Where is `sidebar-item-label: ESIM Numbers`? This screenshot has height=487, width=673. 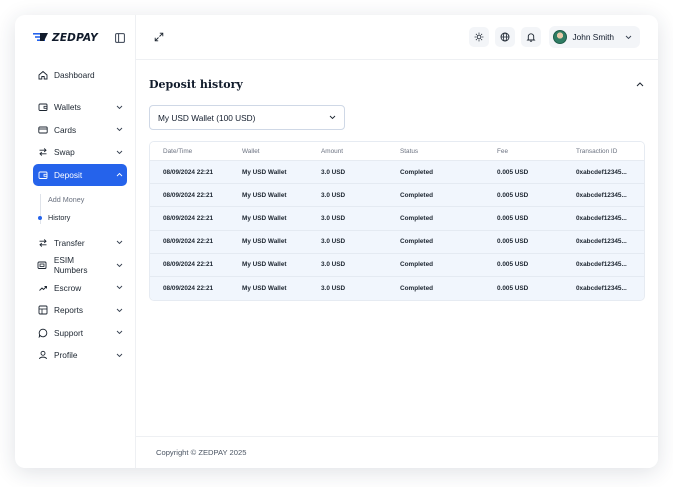
sidebar-item-label: ESIM Numbers is located at coordinates (70, 265).